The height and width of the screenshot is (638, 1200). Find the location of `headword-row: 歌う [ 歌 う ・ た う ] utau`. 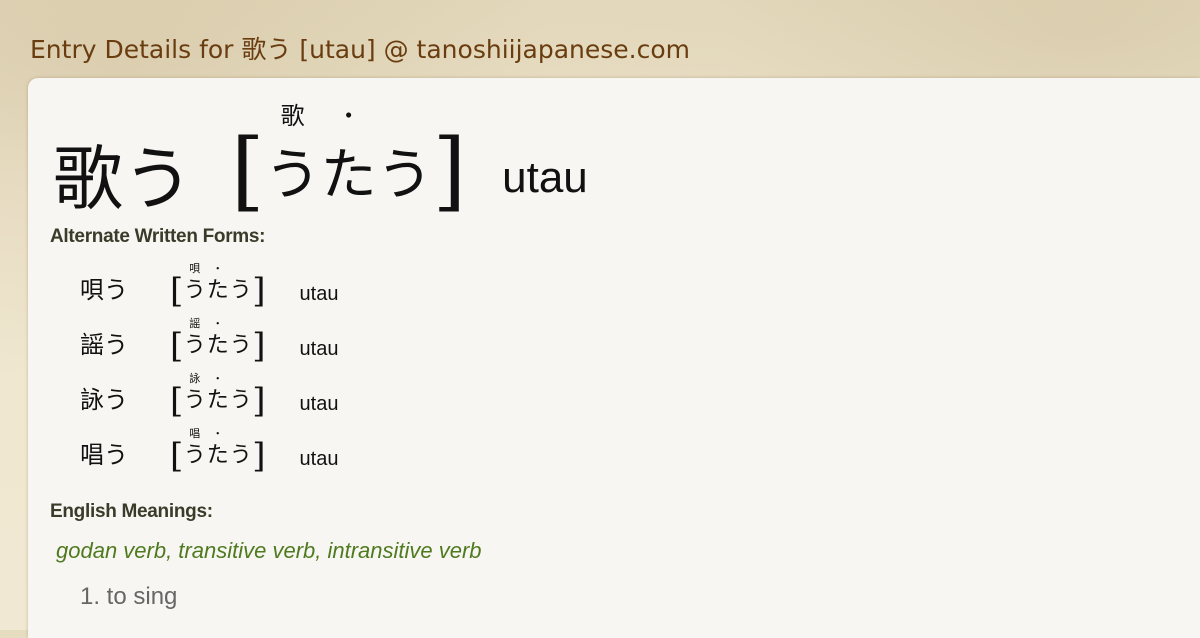

headword-row: 歌う [ 歌 う ・ た う ] utau is located at coordinates (320, 162).